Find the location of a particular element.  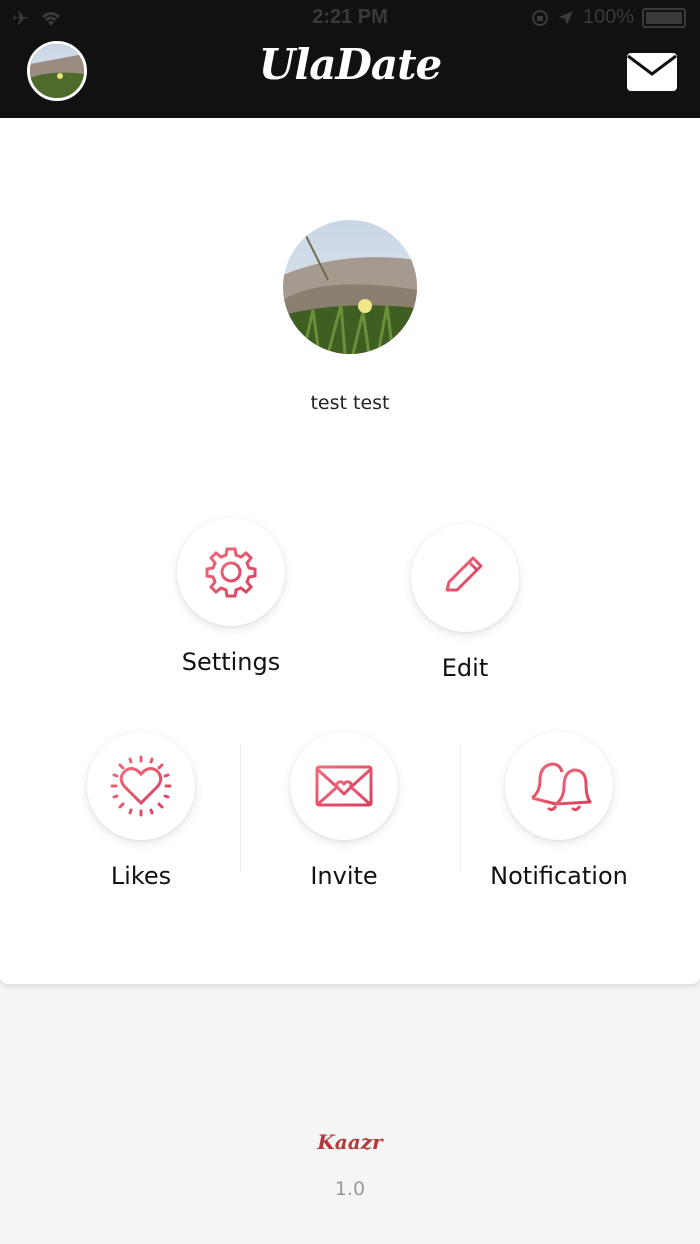

settings-circle is located at coordinates (231, 572).